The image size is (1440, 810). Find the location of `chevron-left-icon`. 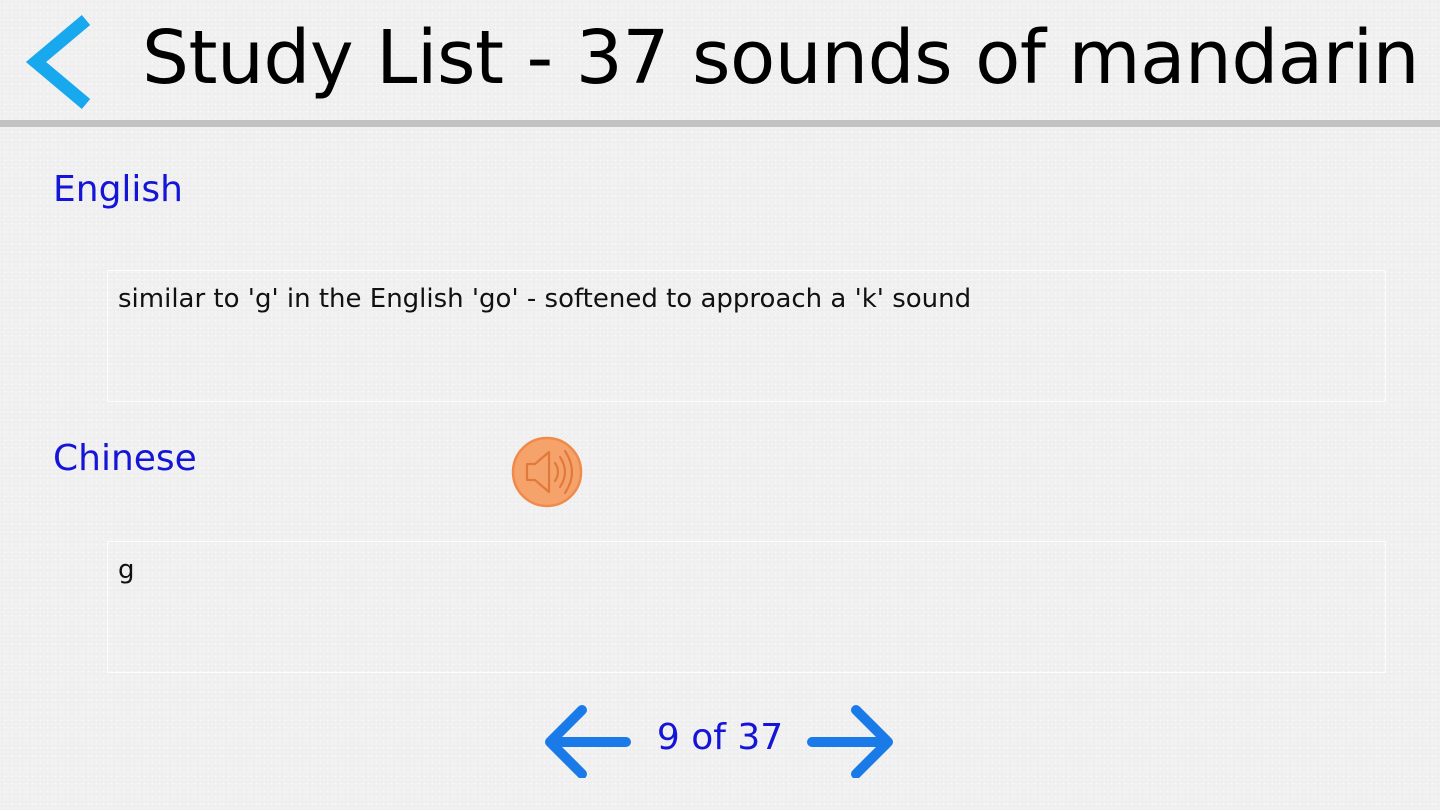

chevron-left-icon is located at coordinates (58, 62).